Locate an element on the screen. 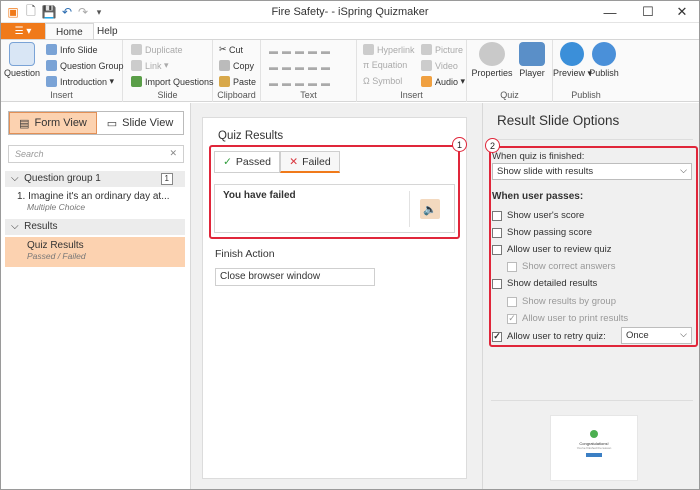  slide-view-button: ▭ Slide View is located at coordinates (140, 123).